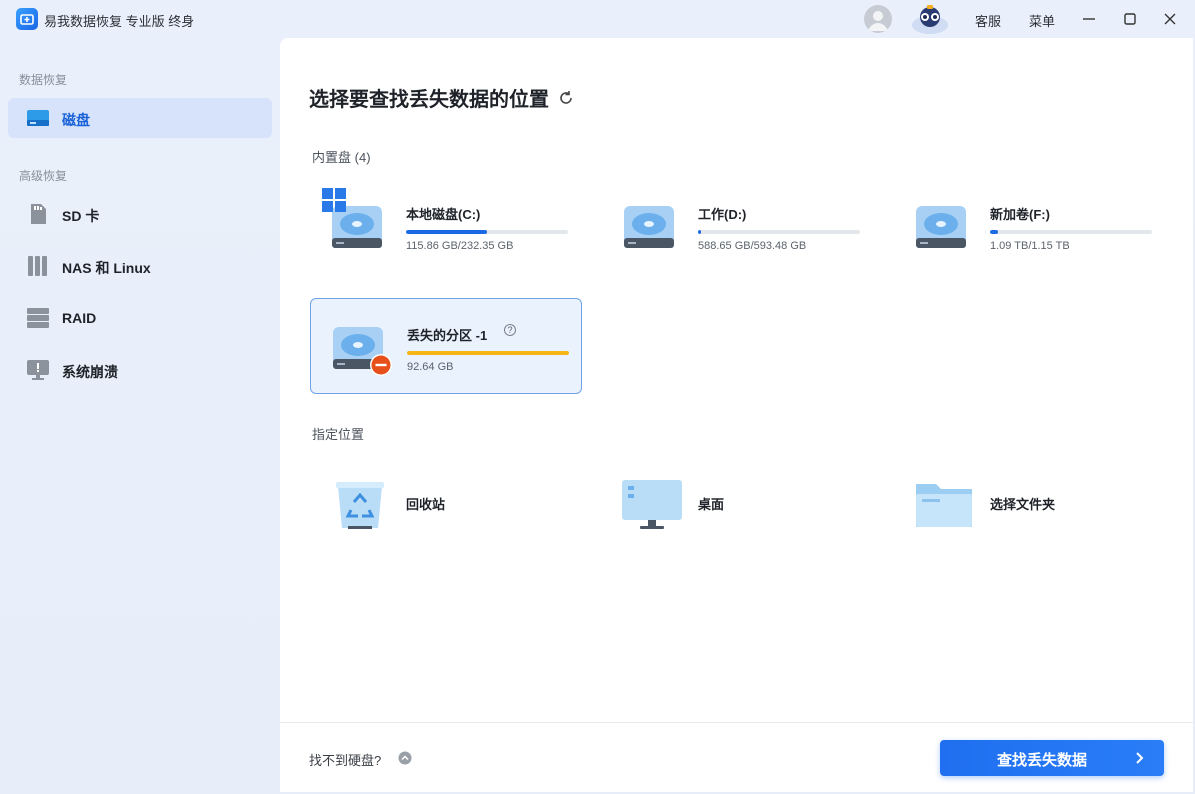  Describe the element at coordinates (447, 335) in the screenshot. I see `drive-name: 丢失的分区 -1` at that location.